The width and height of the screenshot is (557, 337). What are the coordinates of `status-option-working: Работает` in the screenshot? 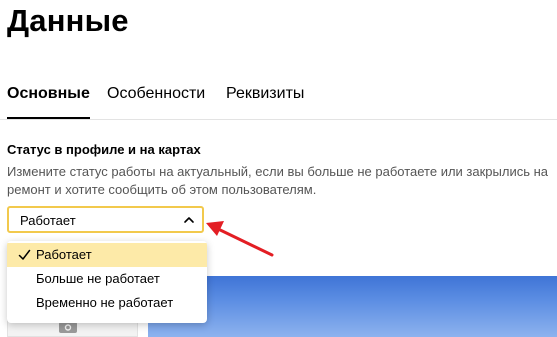 It's located at (107, 255).